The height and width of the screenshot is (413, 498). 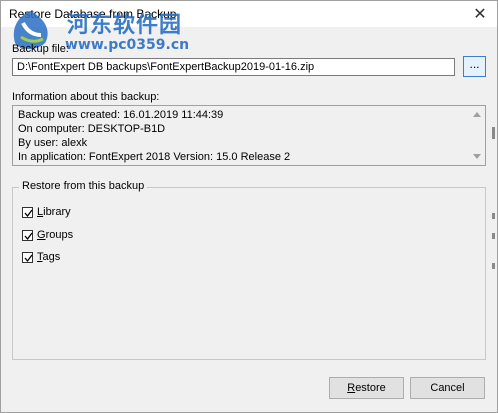 I want to click on tags-label-rest: ags, so click(x=51, y=257).